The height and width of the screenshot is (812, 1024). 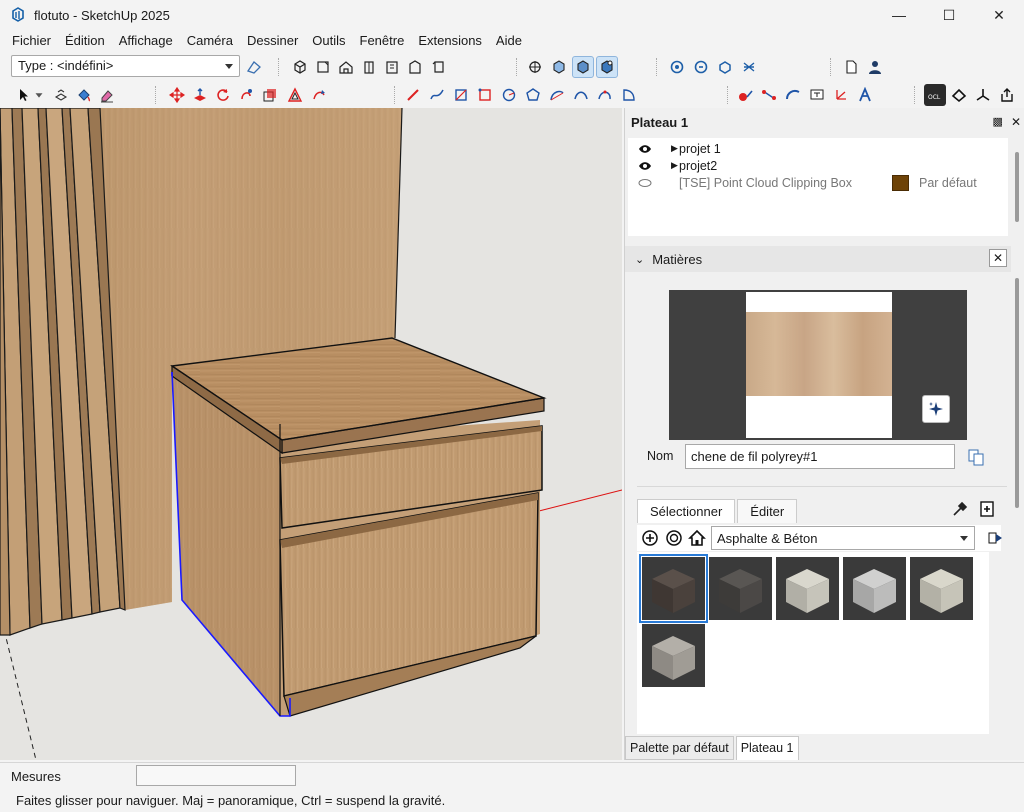 I want to click on tags-scrollbar, so click(x=1017, y=187).